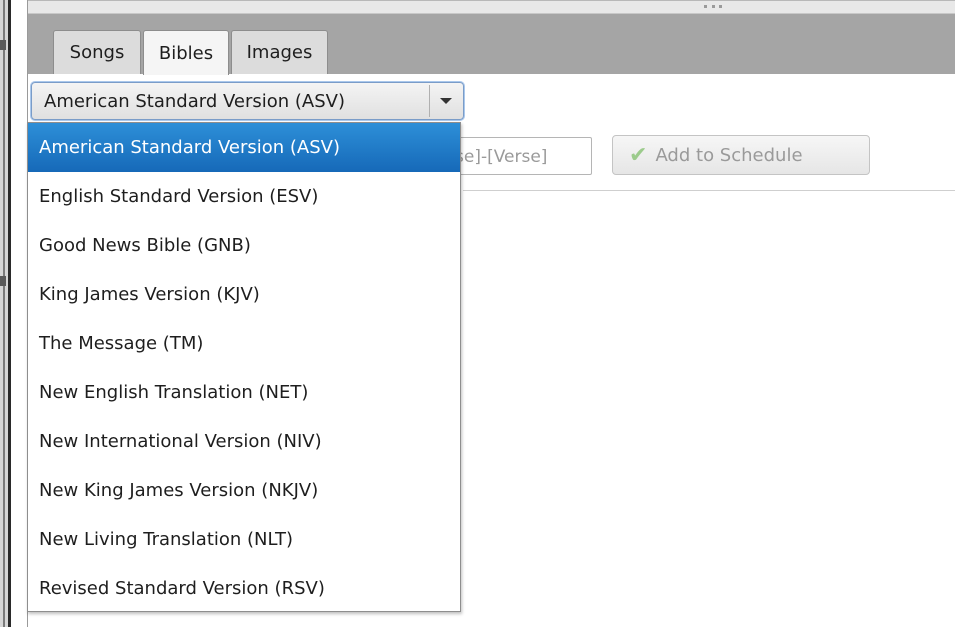  I want to click on dropdown-option: Revised Standard Version (RSV), so click(244, 588).